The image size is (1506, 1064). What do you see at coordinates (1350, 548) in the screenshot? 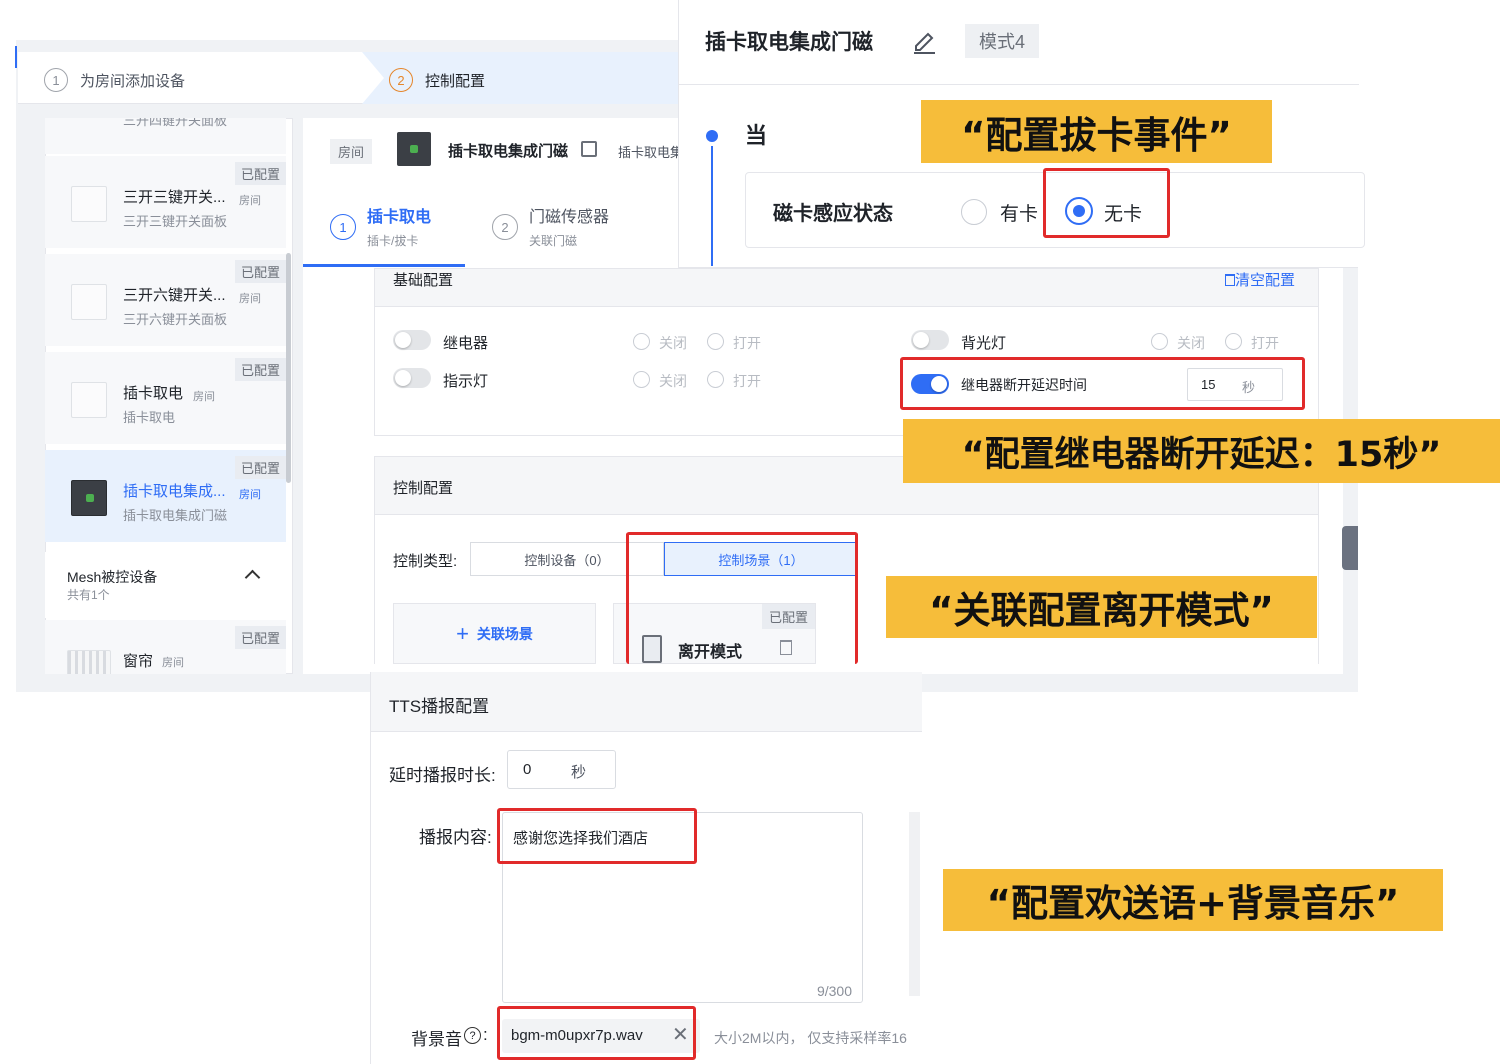
I see `floating-tab` at bounding box center [1350, 548].